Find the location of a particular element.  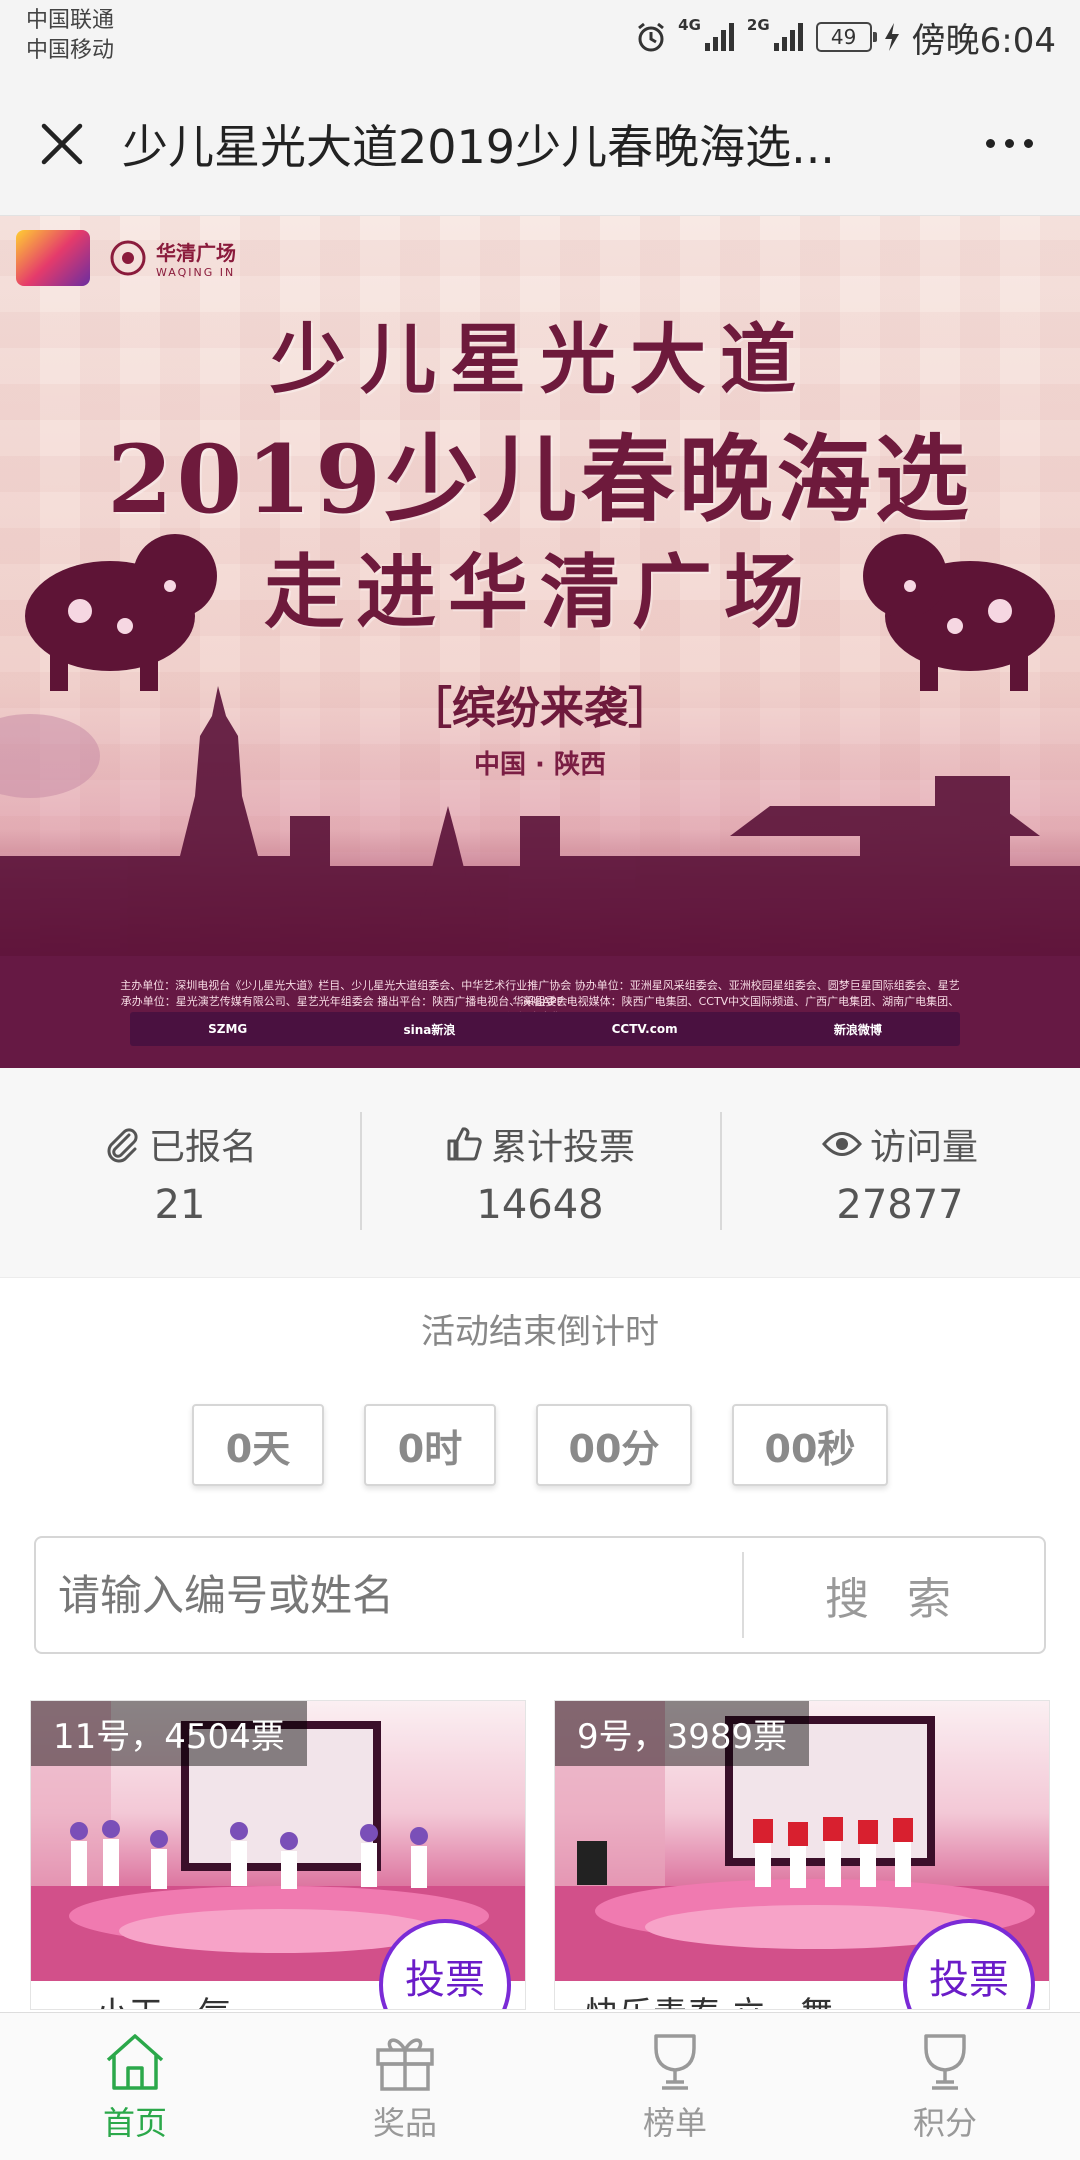

stat-registered-label-row: 已报名 is located at coordinates (180, 1144).